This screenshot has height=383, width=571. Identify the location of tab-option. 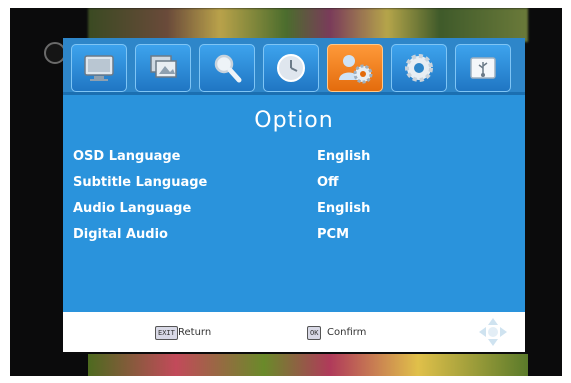
(355, 68).